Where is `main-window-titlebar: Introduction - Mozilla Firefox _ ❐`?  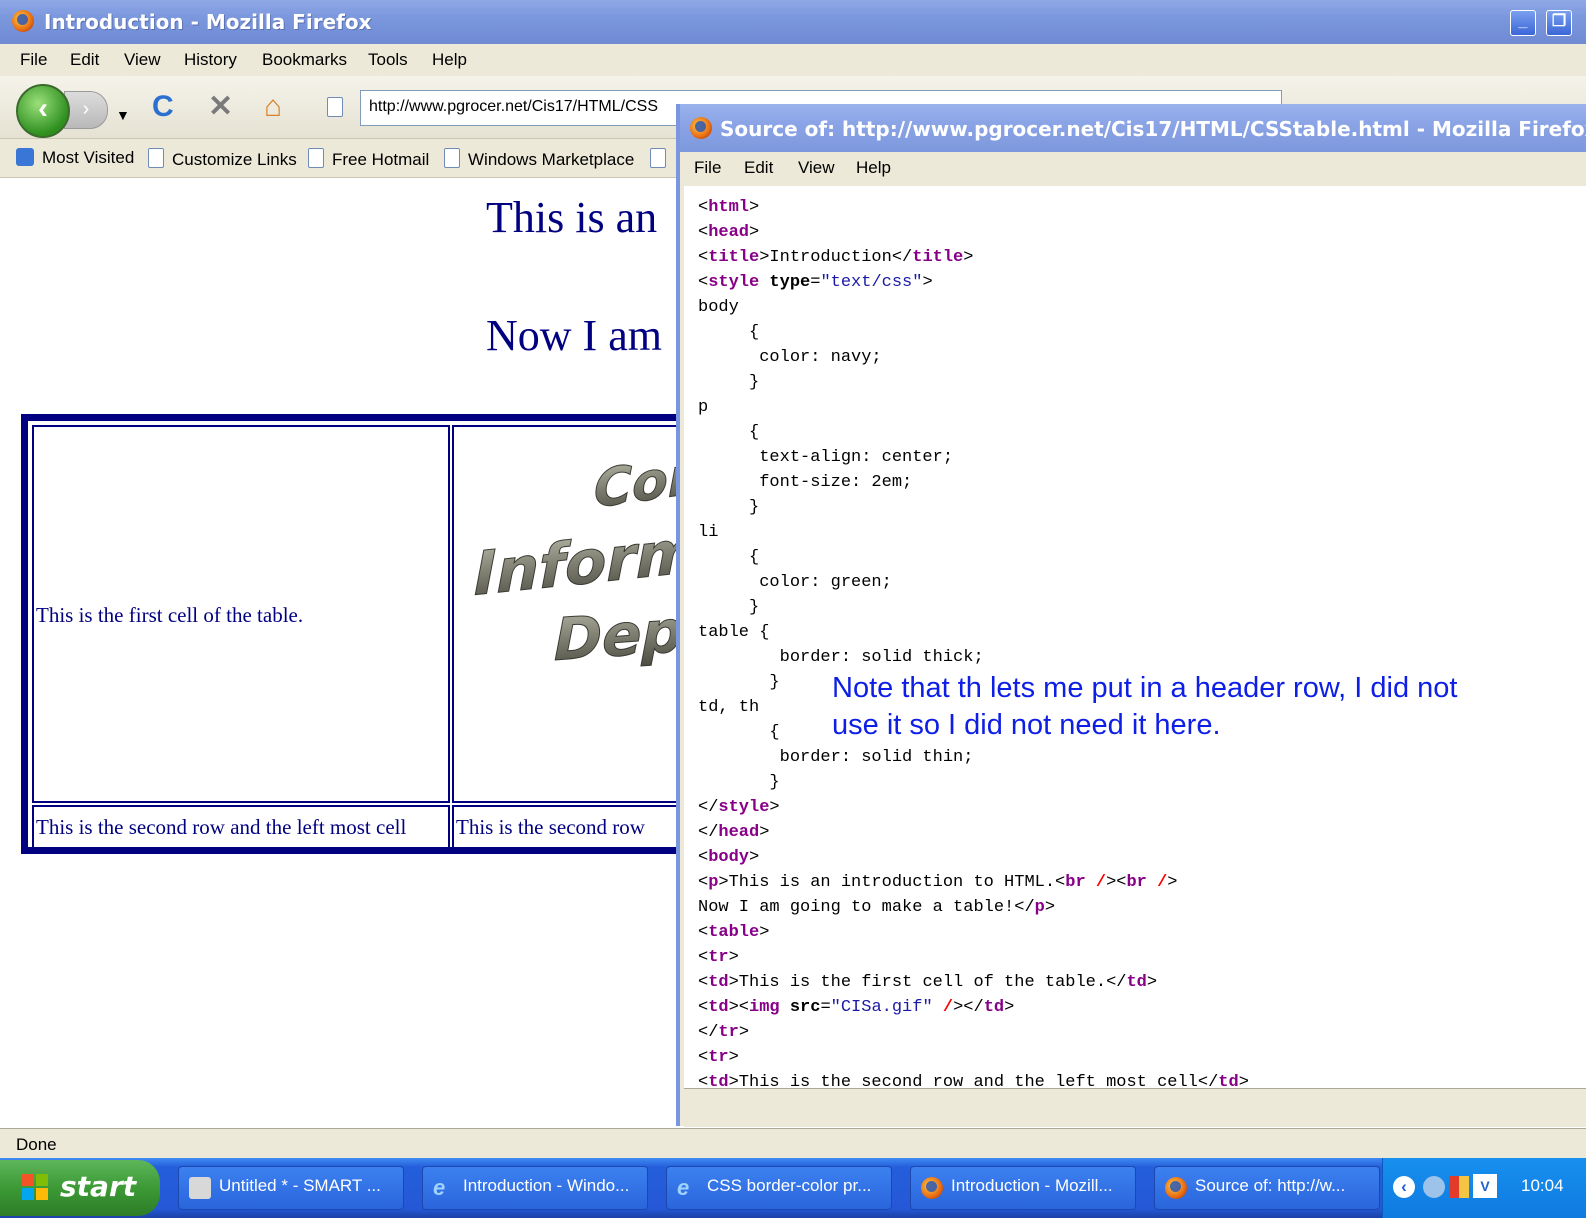
main-window-titlebar: Introduction - Mozilla Firefox _ ❐ is located at coordinates (793, 22).